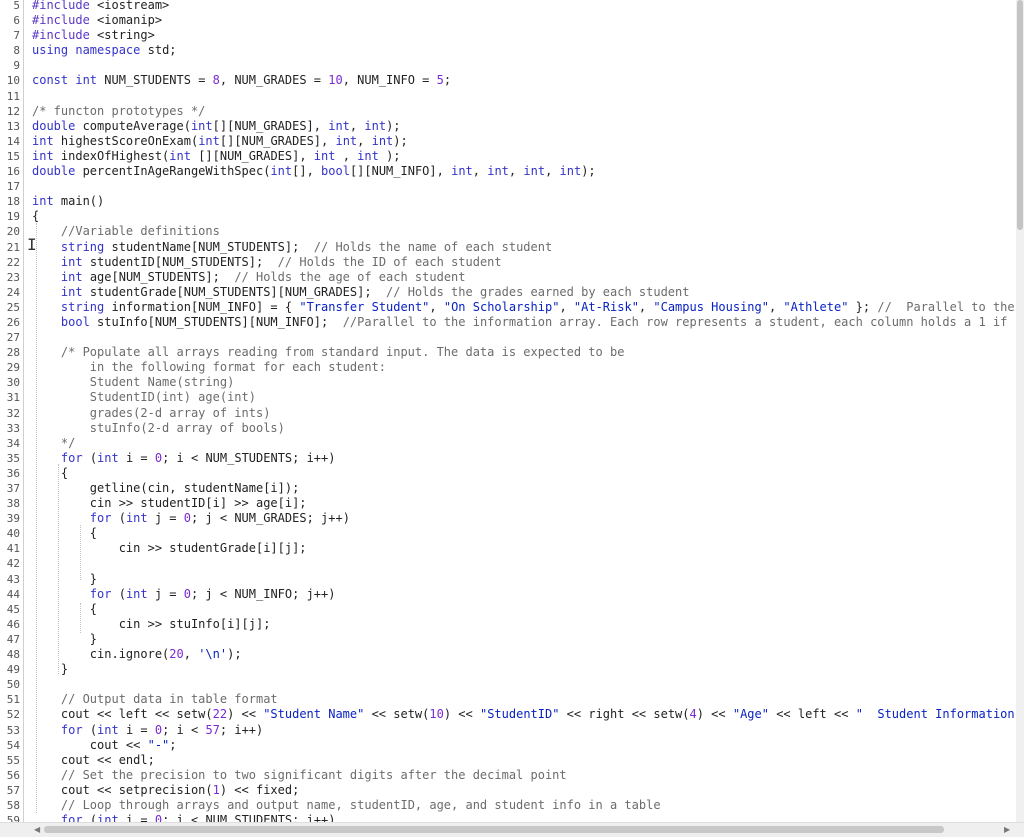 The height and width of the screenshot is (837, 1024). What do you see at coordinates (212, 593) in the screenshot?
I see `code-text: for (int j = 0; j < NUM_INFO; j++)` at bounding box center [212, 593].